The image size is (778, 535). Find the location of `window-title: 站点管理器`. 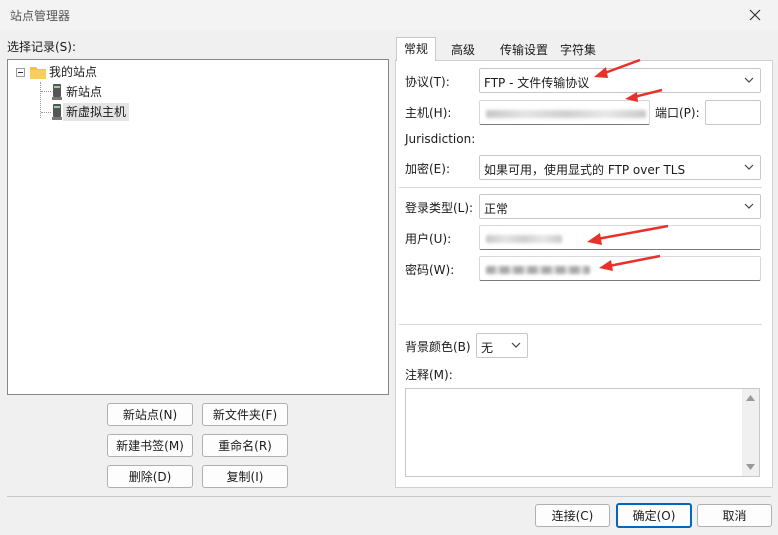

window-title: 站点管理器 is located at coordinates (40, 16).